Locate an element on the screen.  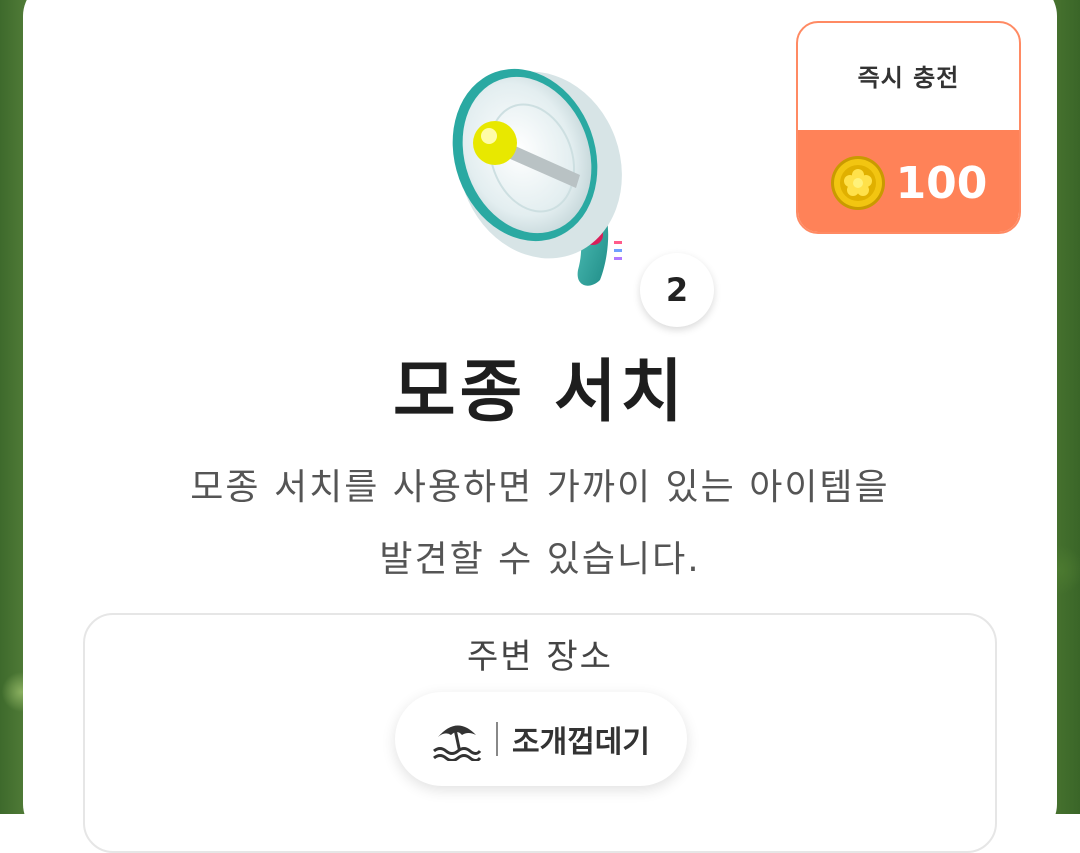
nearby-places-title: 주변 장소 is located at coordinates (540, 657).